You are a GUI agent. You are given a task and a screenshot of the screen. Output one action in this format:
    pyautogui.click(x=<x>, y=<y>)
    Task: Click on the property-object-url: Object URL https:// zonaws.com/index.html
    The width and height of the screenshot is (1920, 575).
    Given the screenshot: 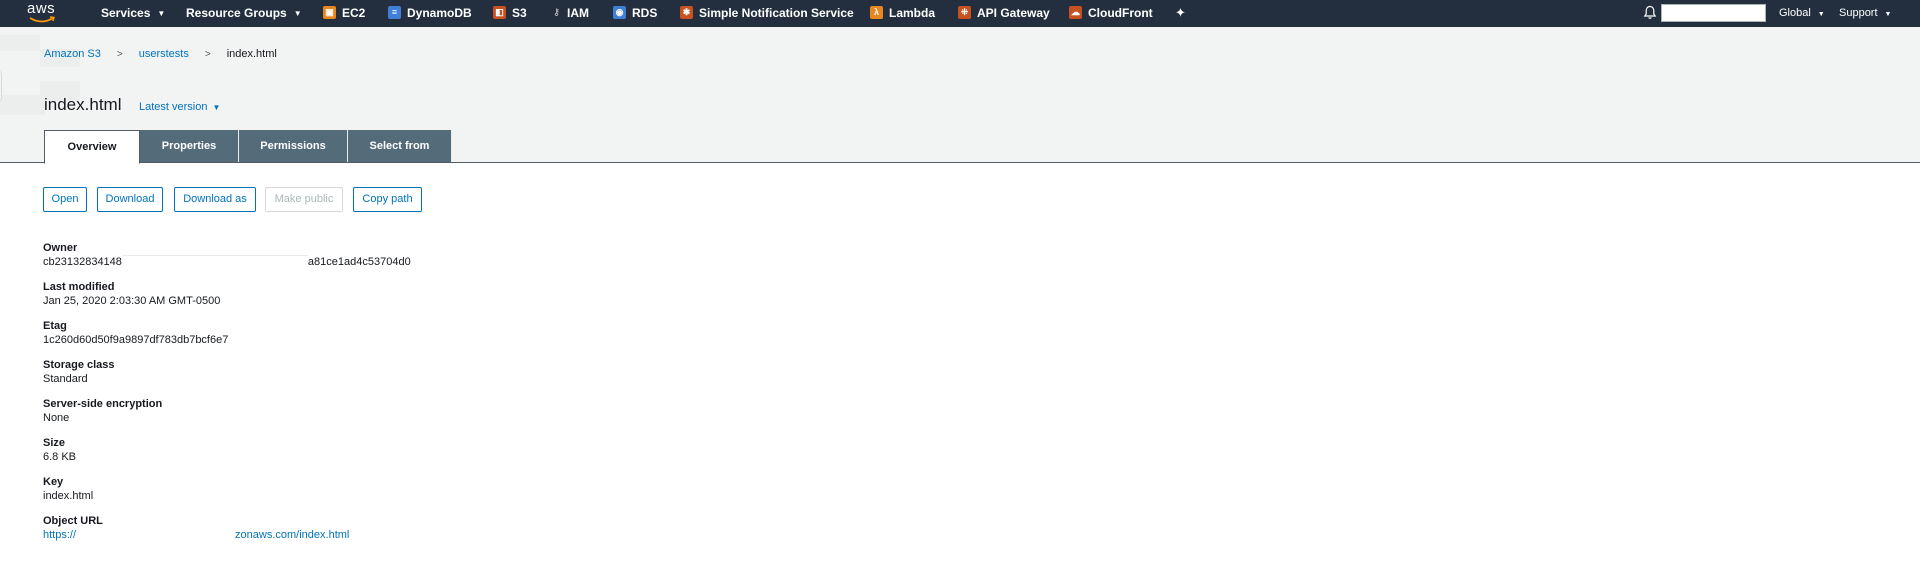 What is the action you would take?
    pyautogui.click(x=196, y=528)
    